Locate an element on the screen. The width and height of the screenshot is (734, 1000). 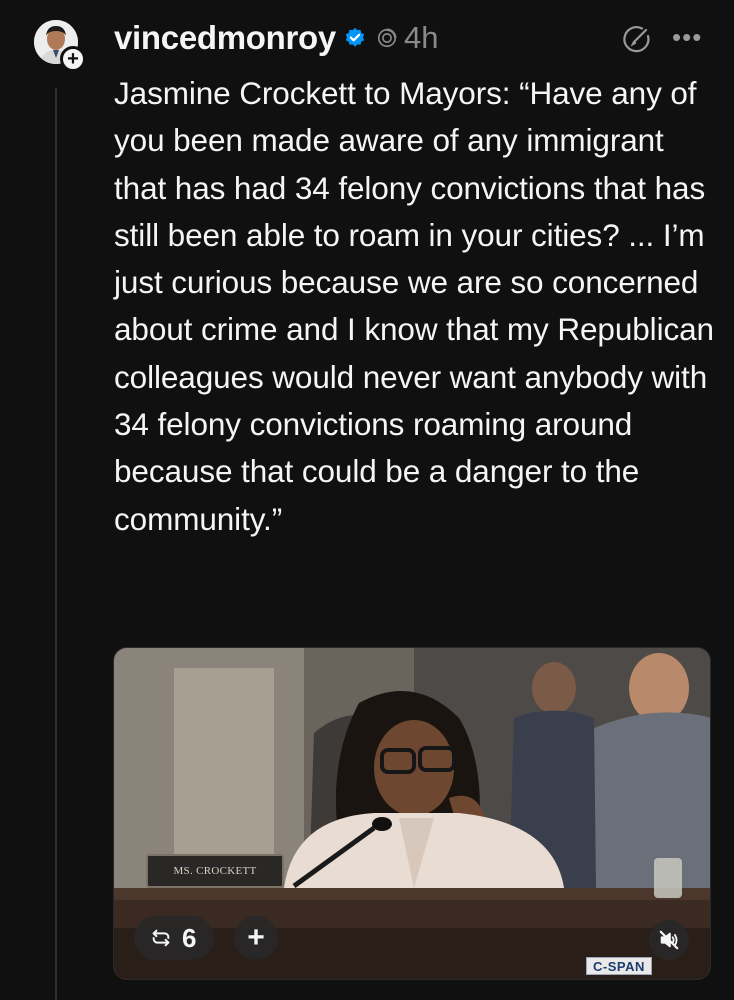
post-timestamp: 4h is located at coordinates (421, 37).